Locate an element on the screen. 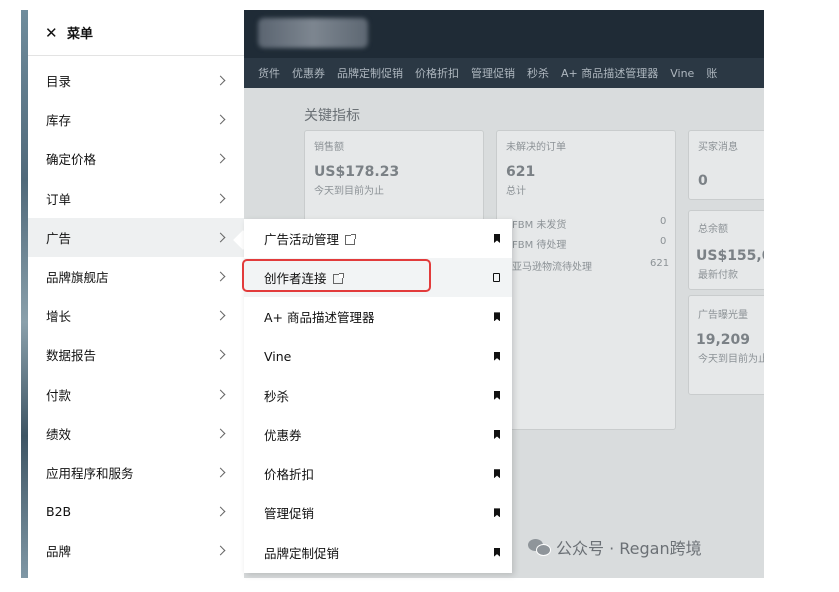  watermark-text: 公众号 · Regan跨境 is located at coordinates (629, 548).